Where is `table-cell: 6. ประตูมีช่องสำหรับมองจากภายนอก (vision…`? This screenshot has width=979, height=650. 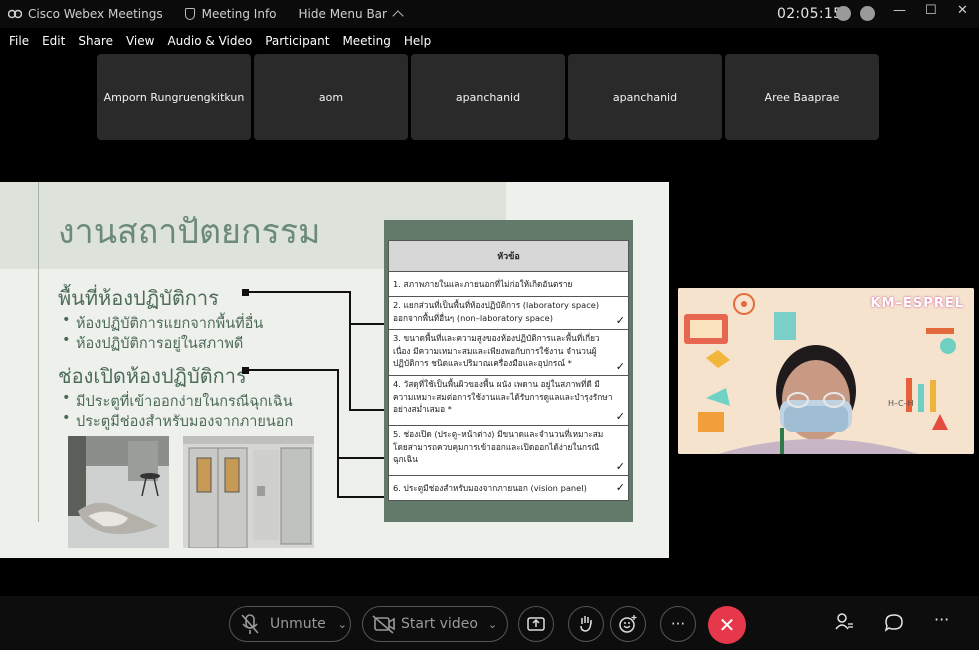 table-cell: 6. ประตูมีช่องสำหรับมองจากภายนอก (vision… is located at coordinates (490, 488).